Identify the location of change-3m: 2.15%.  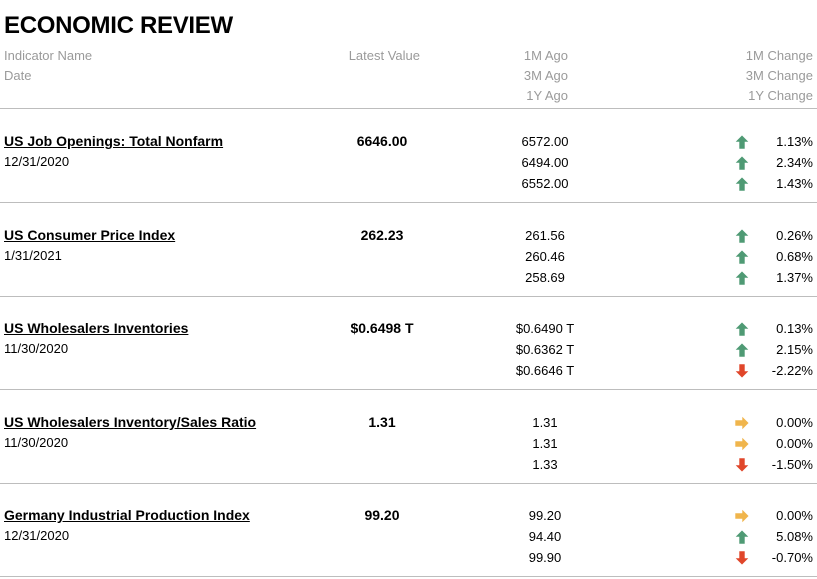
(771, 349).